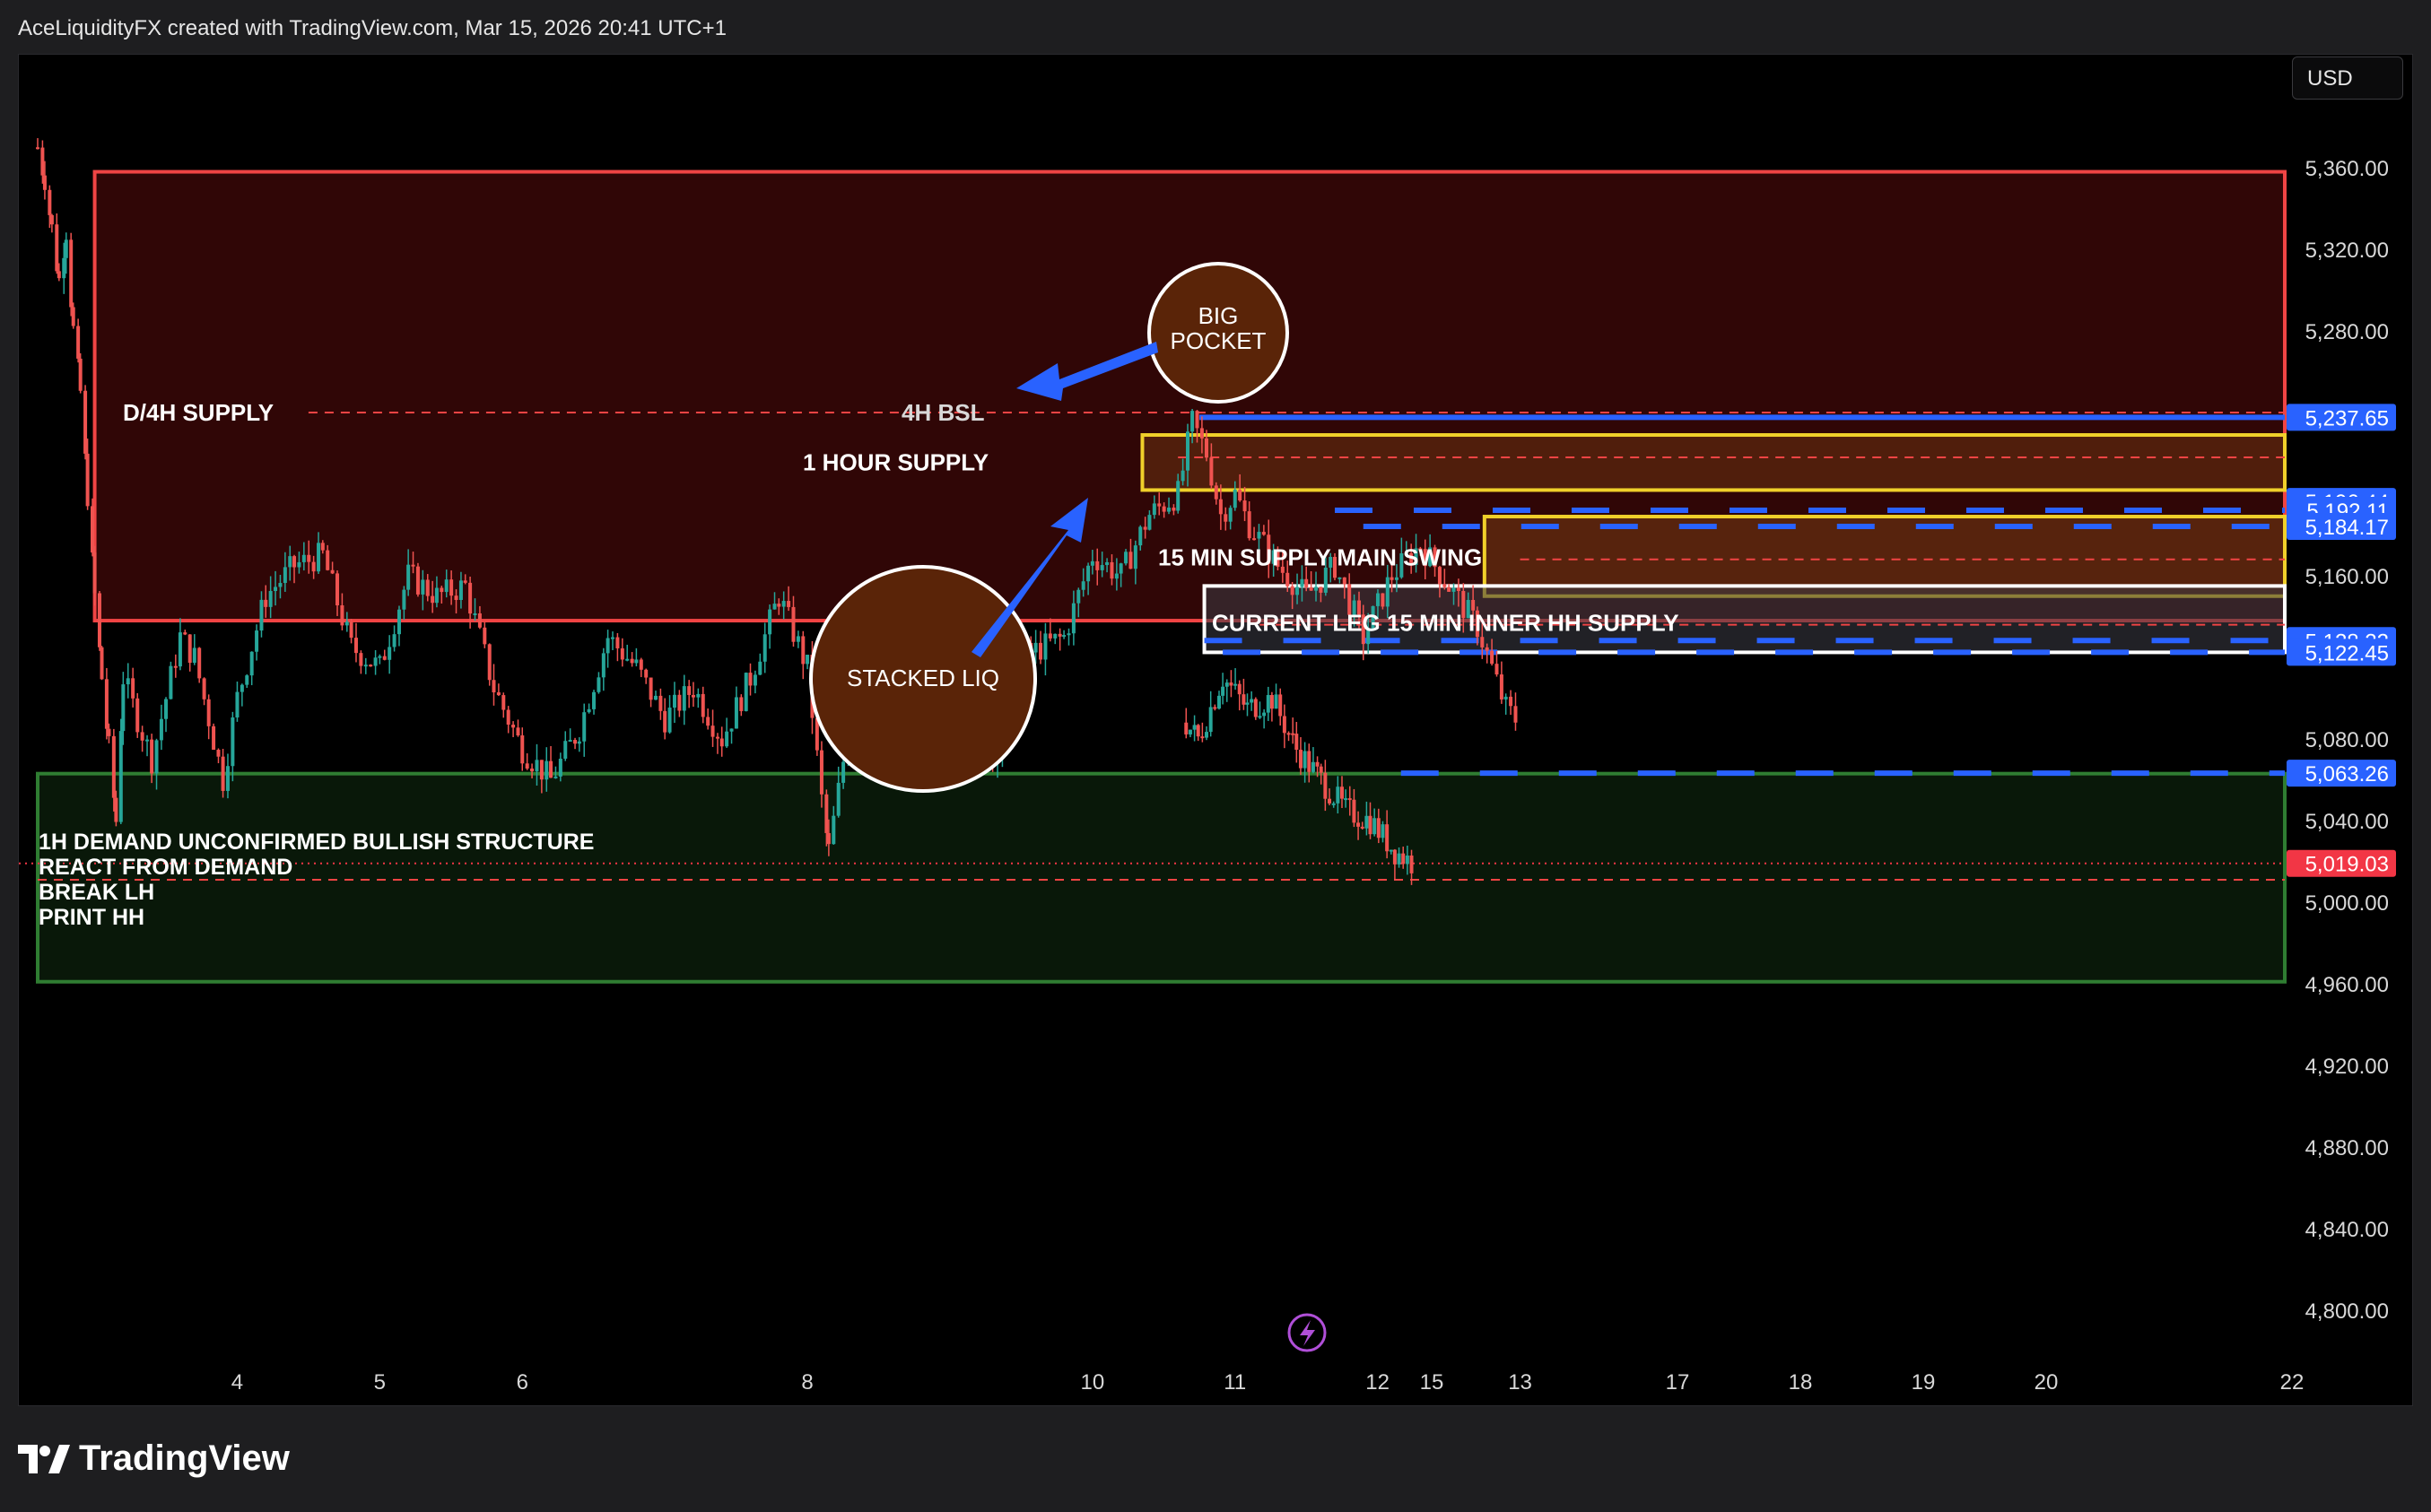  I want to click on x-tick-label: 4, so click(237, 1382).